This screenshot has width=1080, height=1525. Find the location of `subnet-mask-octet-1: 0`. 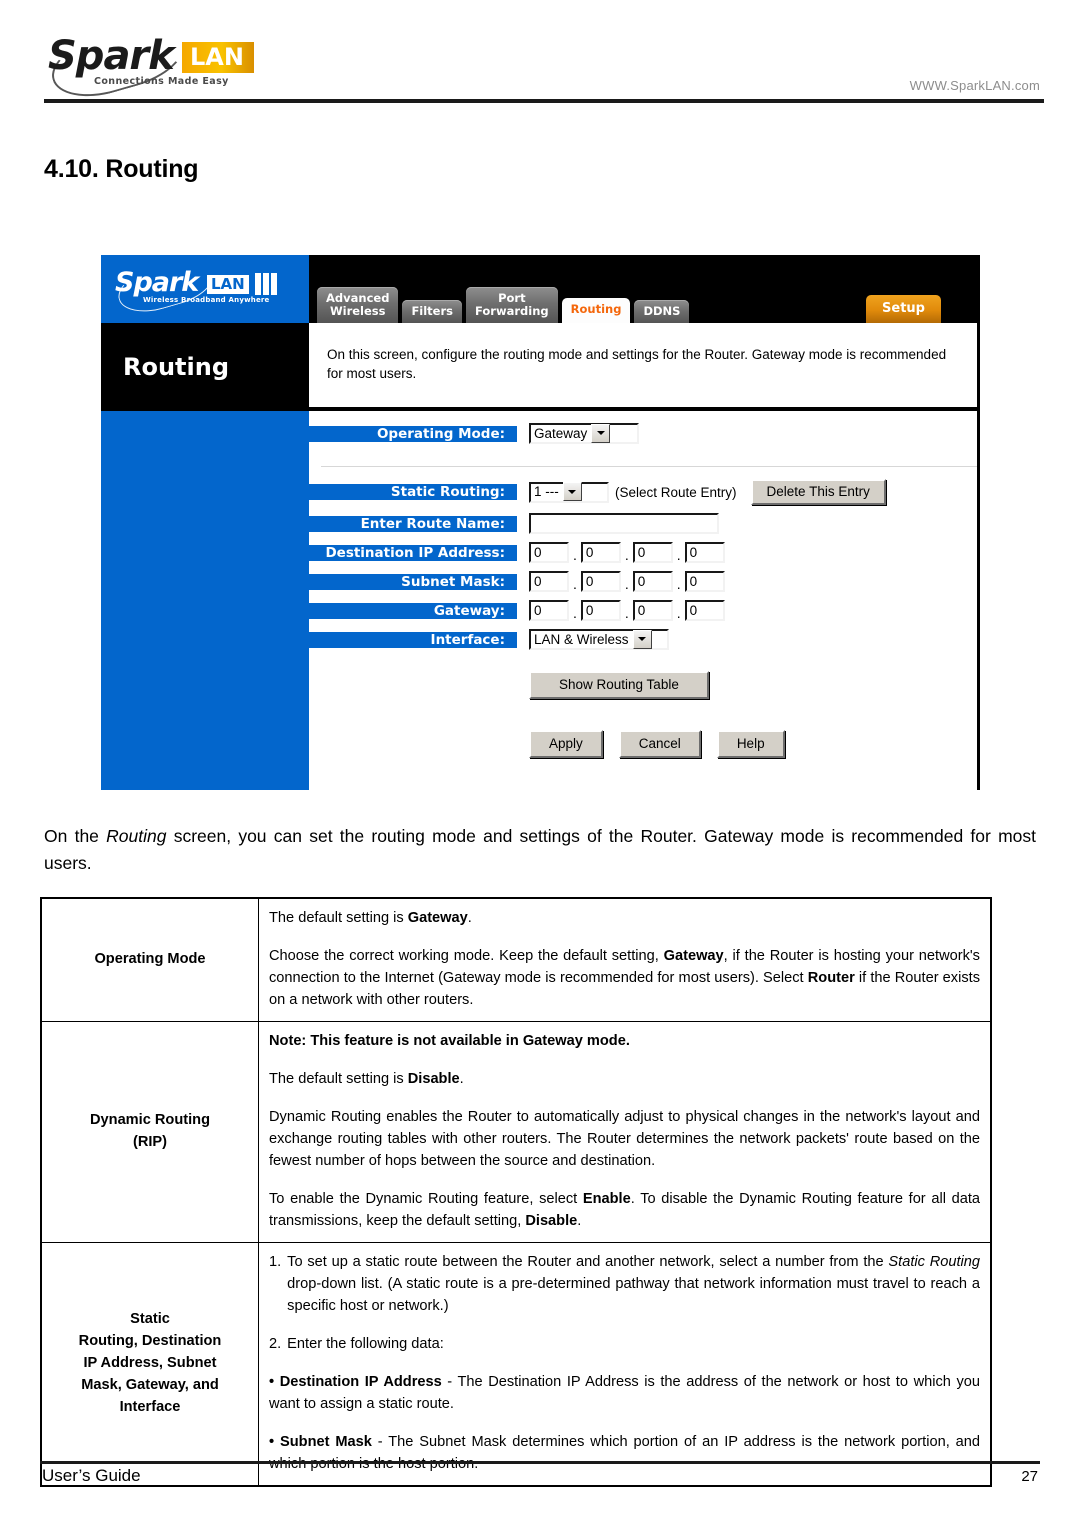

subnet-mask-octet-1: 0 is located at coordinates (549, 581).